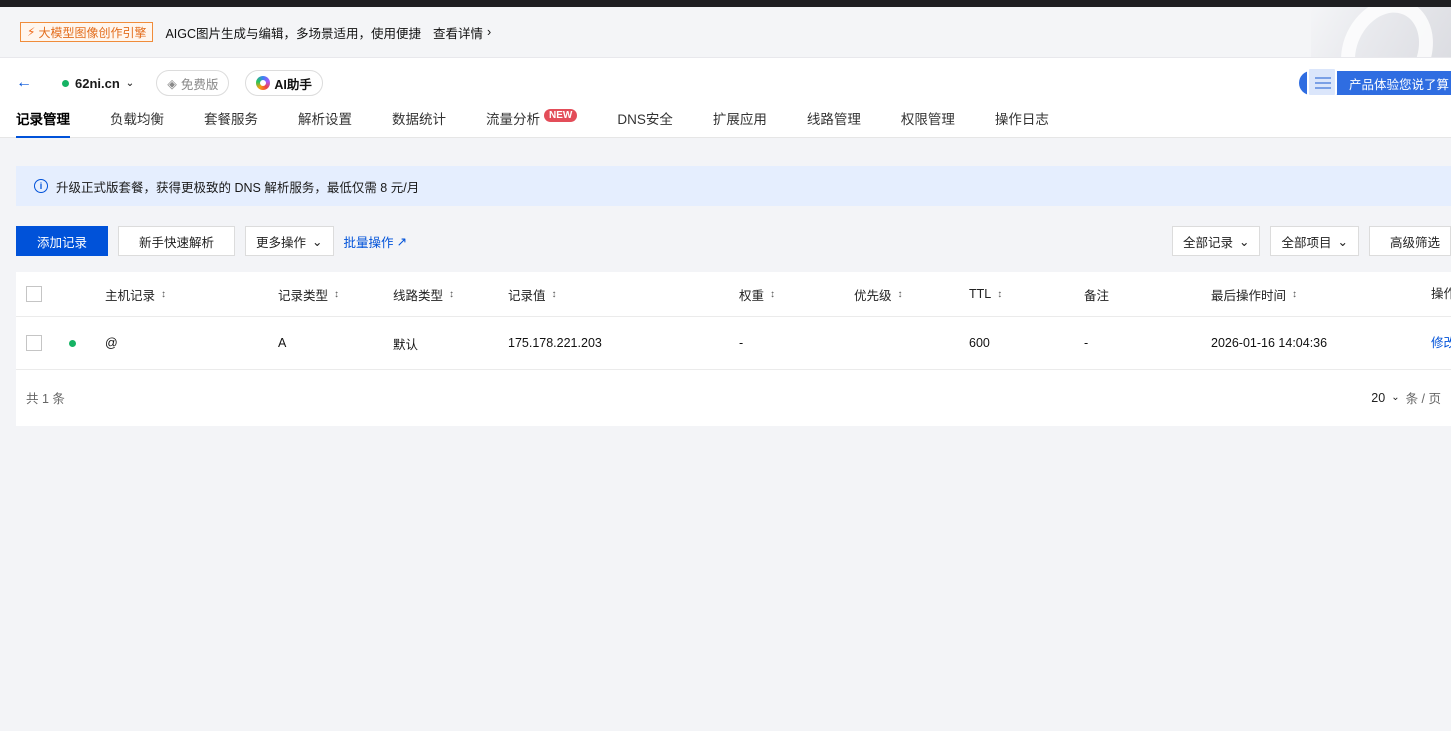 The width and height of the screenshot is (1451, 731). Describe the element at coordinates (325, 119) in the screenshot. I see `tab-label: 解析设置` at that location.